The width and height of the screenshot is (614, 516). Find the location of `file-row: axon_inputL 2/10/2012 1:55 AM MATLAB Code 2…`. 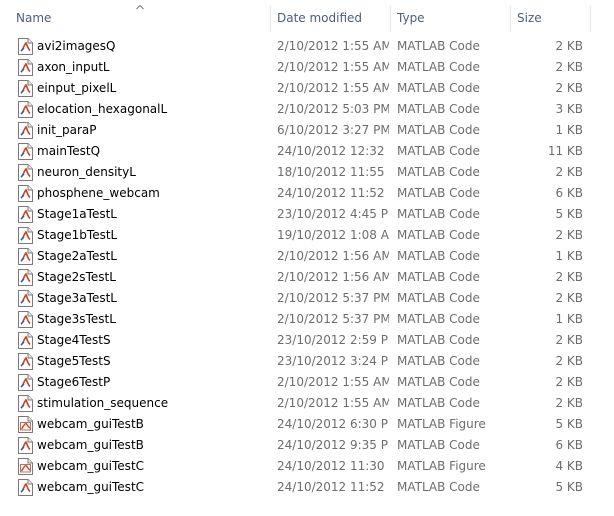

file-row: axon_inputL 2/10/2012 1:55 AM MATLAB Code 2… is located at coordinates (307, 67).